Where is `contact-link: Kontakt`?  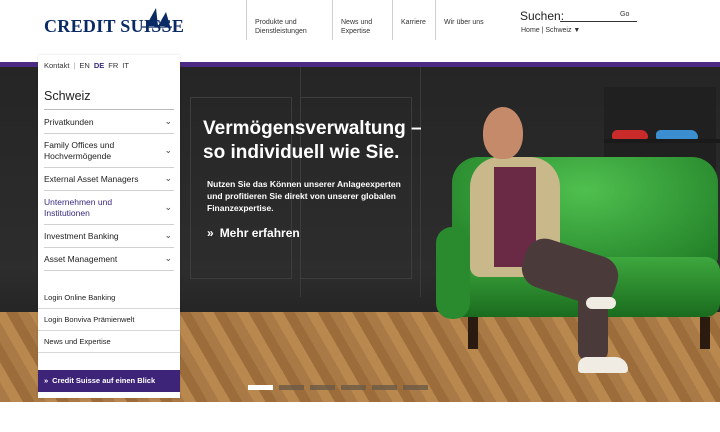 contact-link: Kontakt is located at coordinates (56, 65).